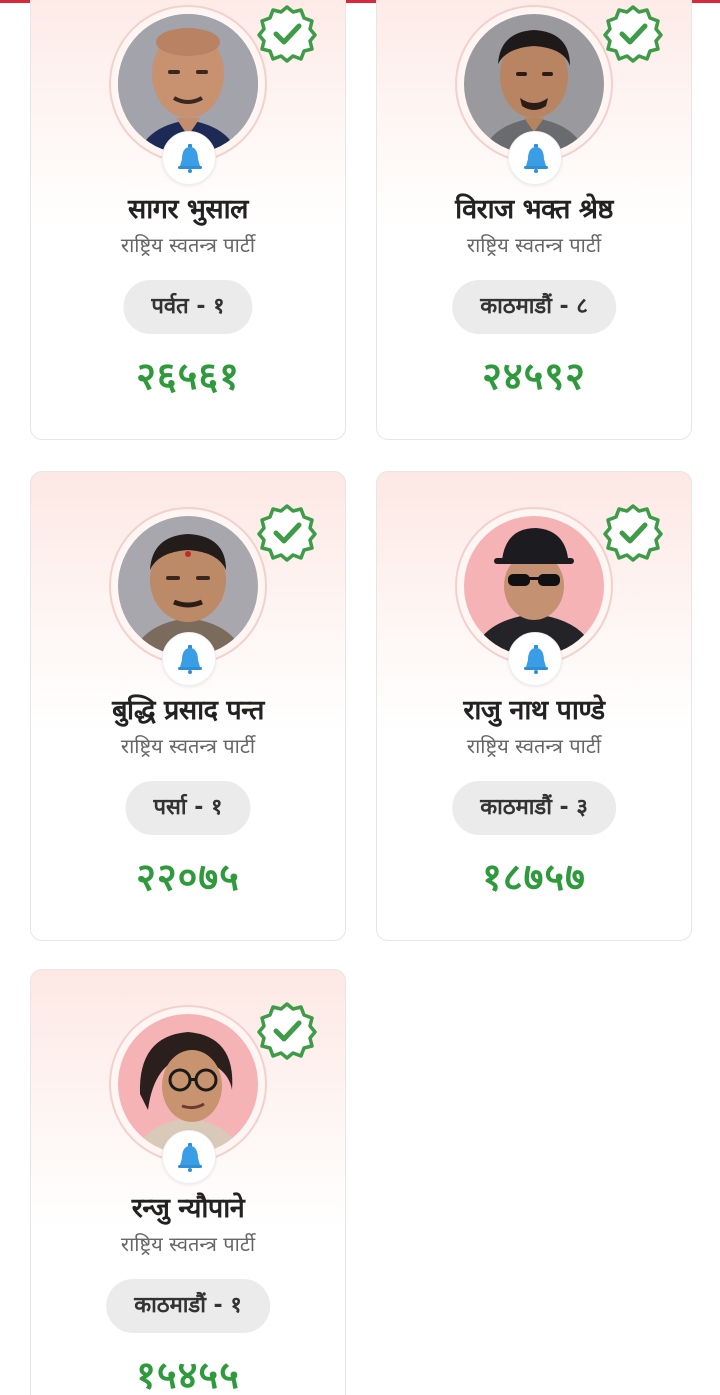 The image size is (720, 1395). What do you see at coordinates (188, 877) in the screenshot?
I see `vote-count: २२०७५` at bounding box center [188, 877].